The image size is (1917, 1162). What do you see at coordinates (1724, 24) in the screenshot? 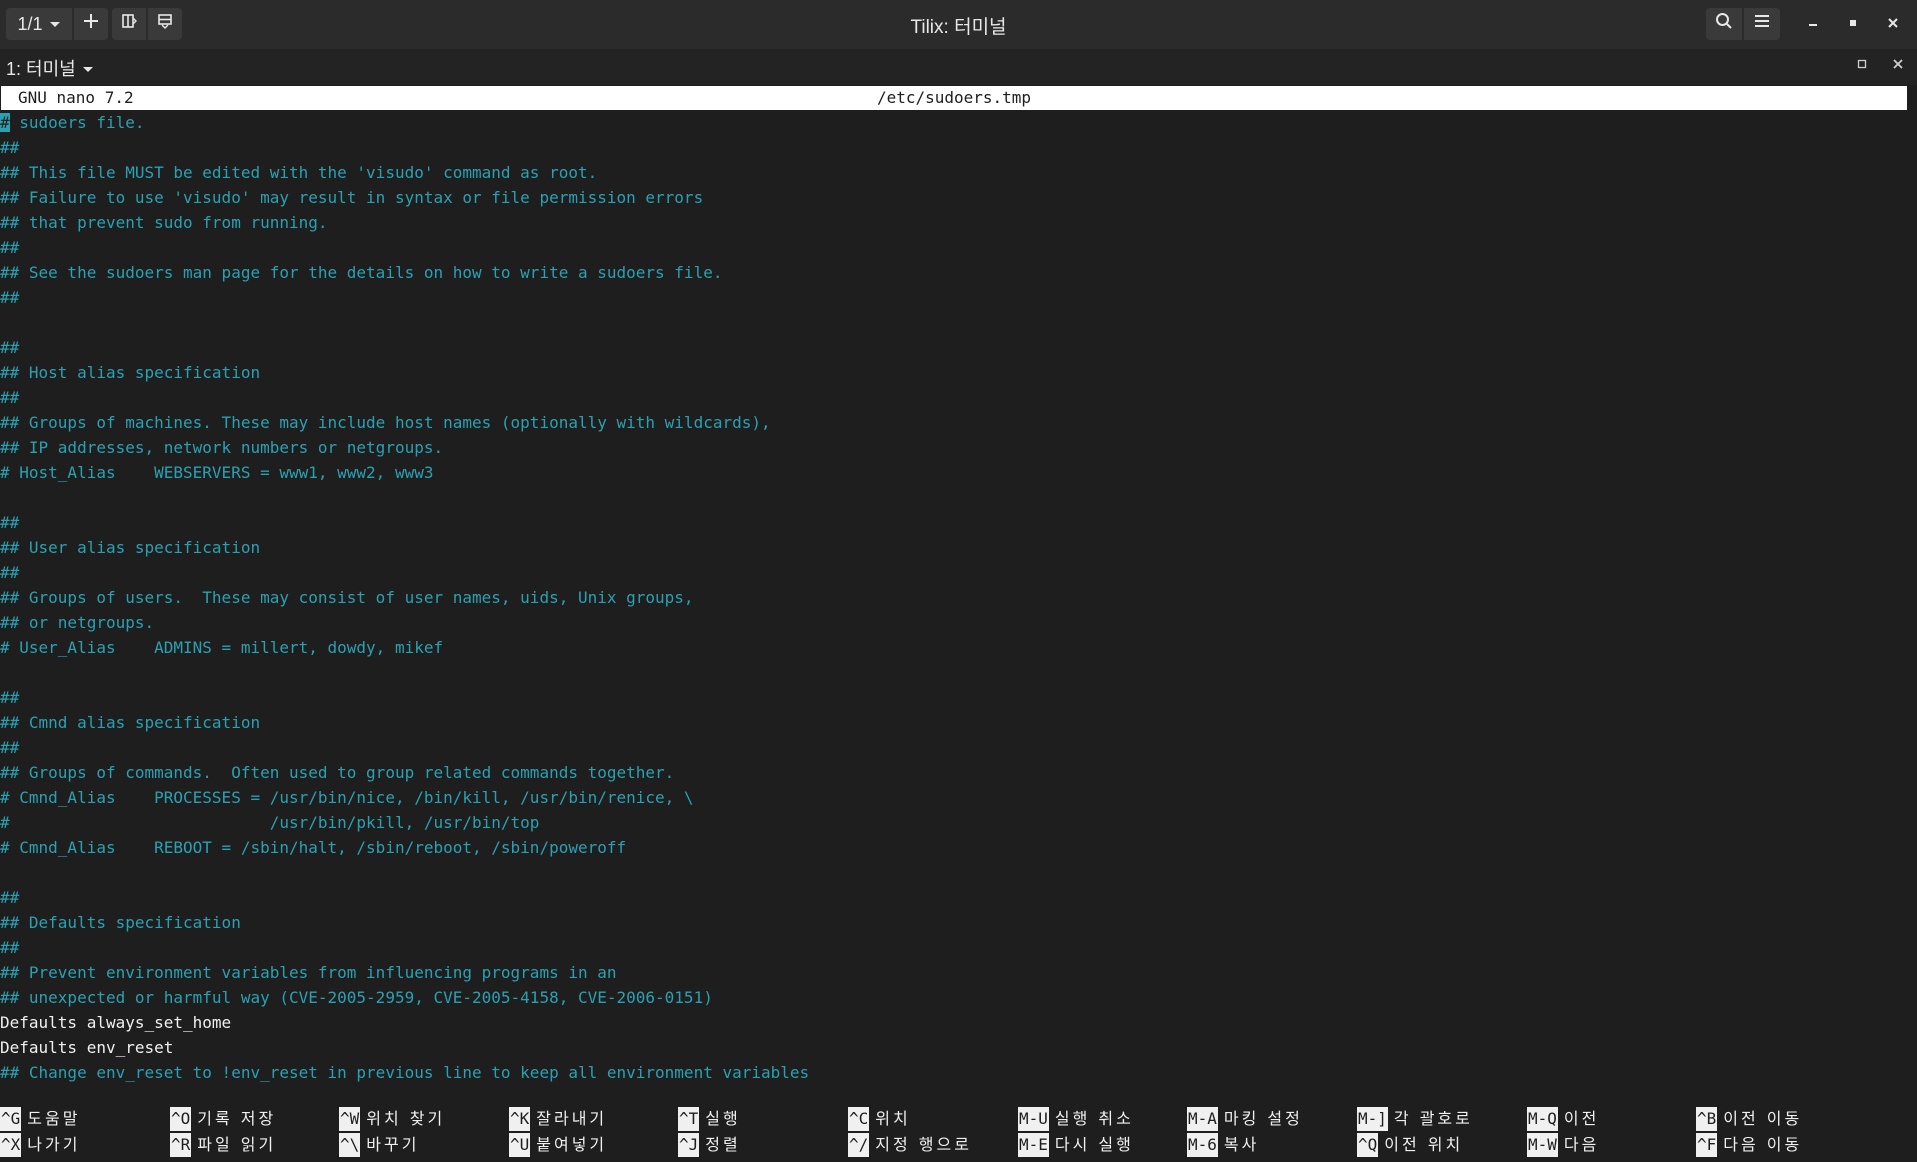
I see `search-button` at bounding box center [1724, 24].